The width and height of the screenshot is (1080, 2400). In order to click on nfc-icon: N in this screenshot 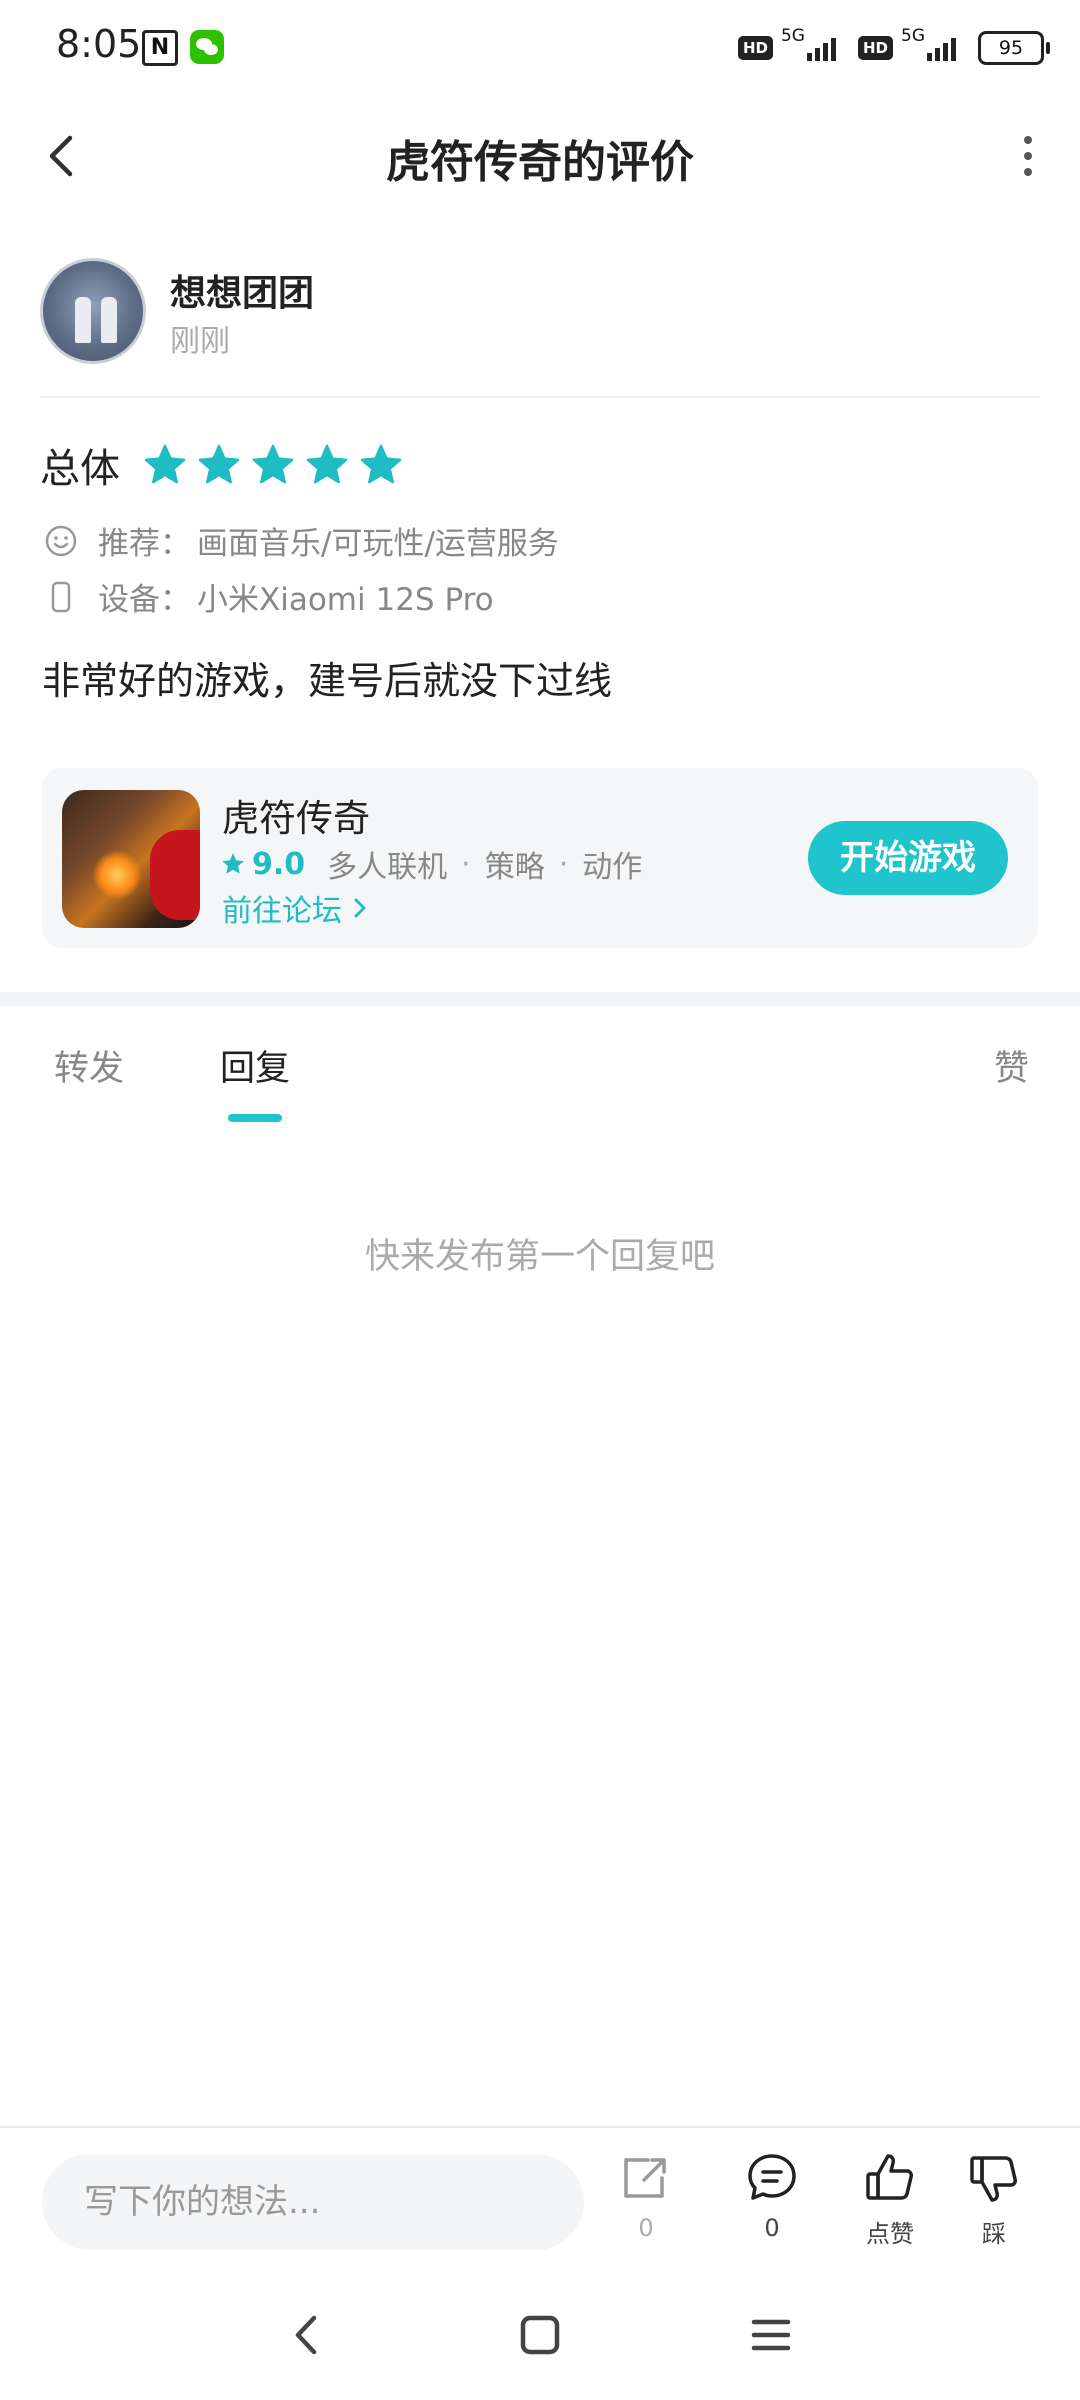, I will do `click(160, 48)`.